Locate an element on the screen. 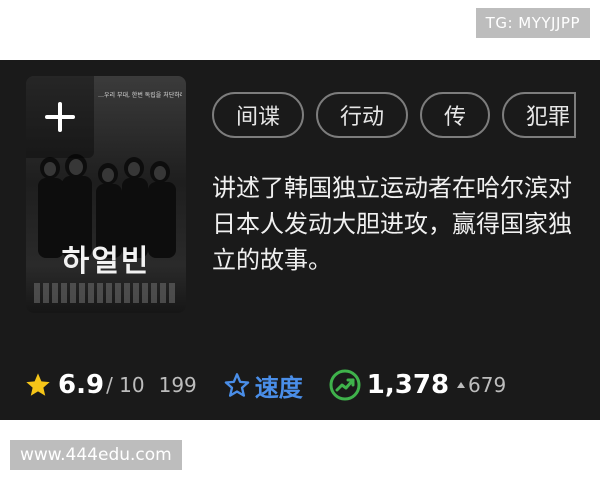 The width and height of the screenshot is (600, 480). speed-button: 速度 is located at coordinates (263, 385).